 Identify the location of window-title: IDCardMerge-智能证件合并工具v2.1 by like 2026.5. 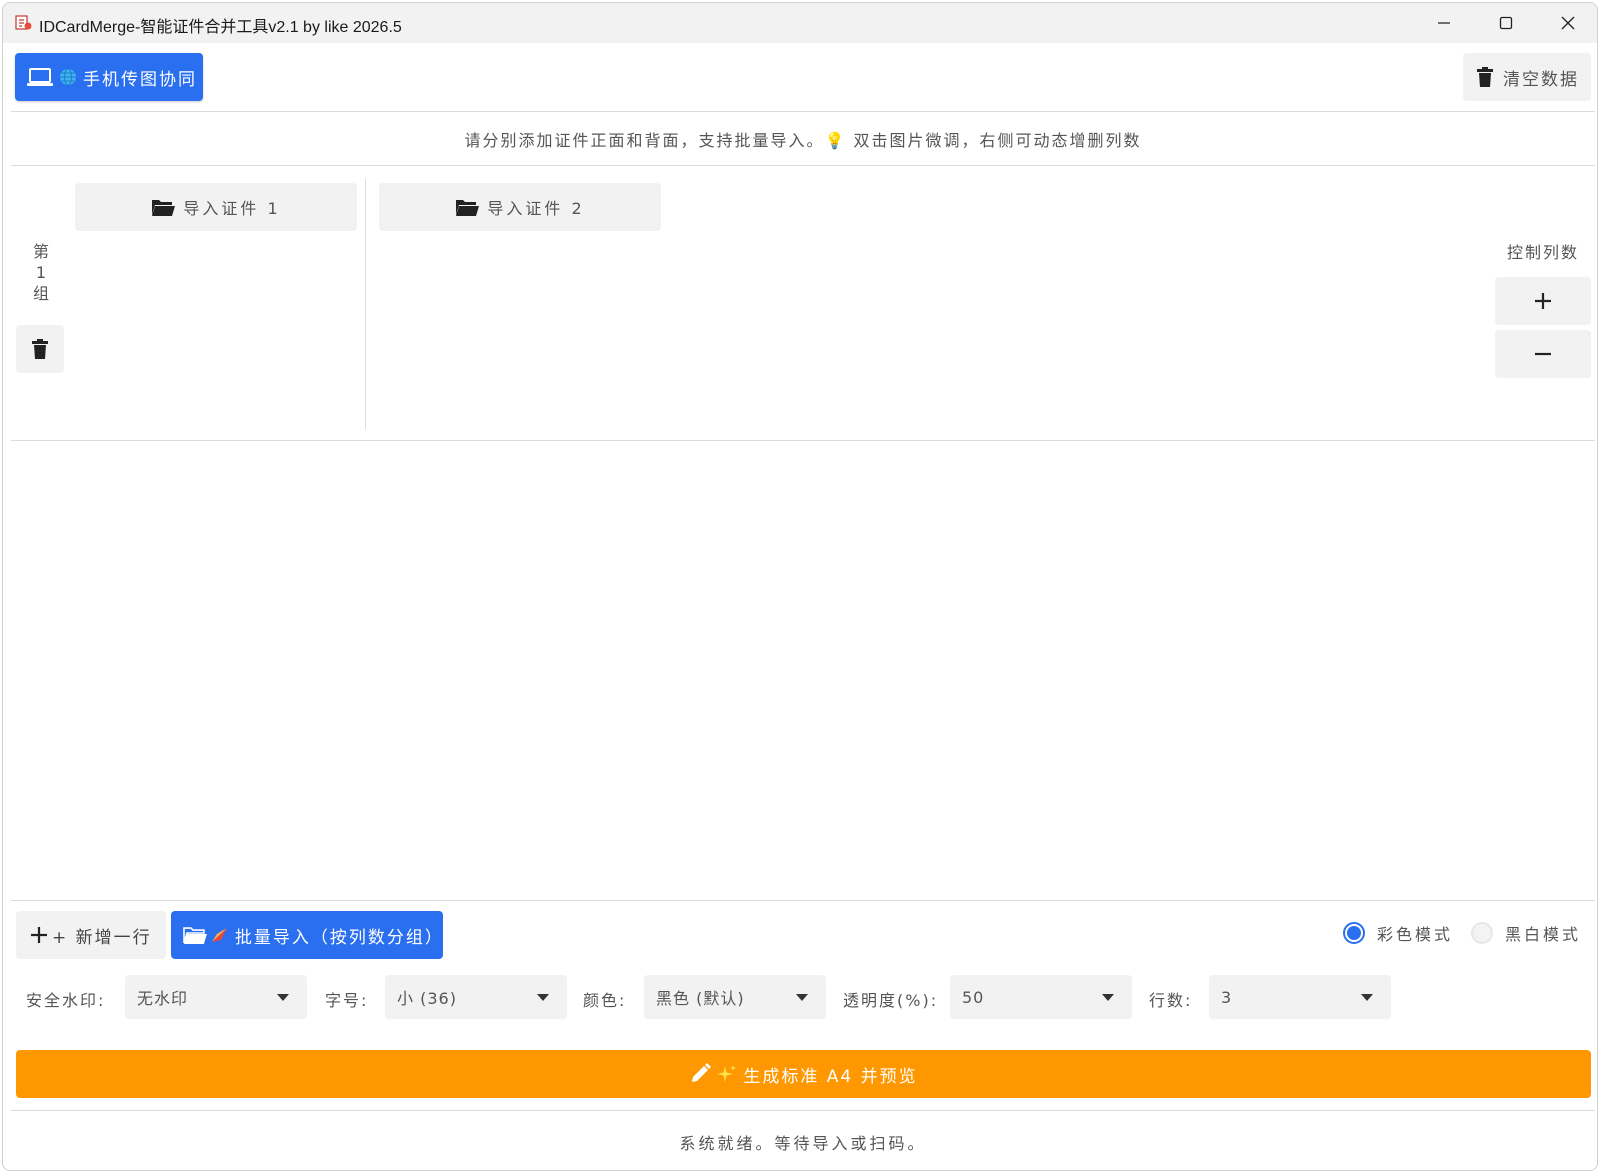
(220, 27).